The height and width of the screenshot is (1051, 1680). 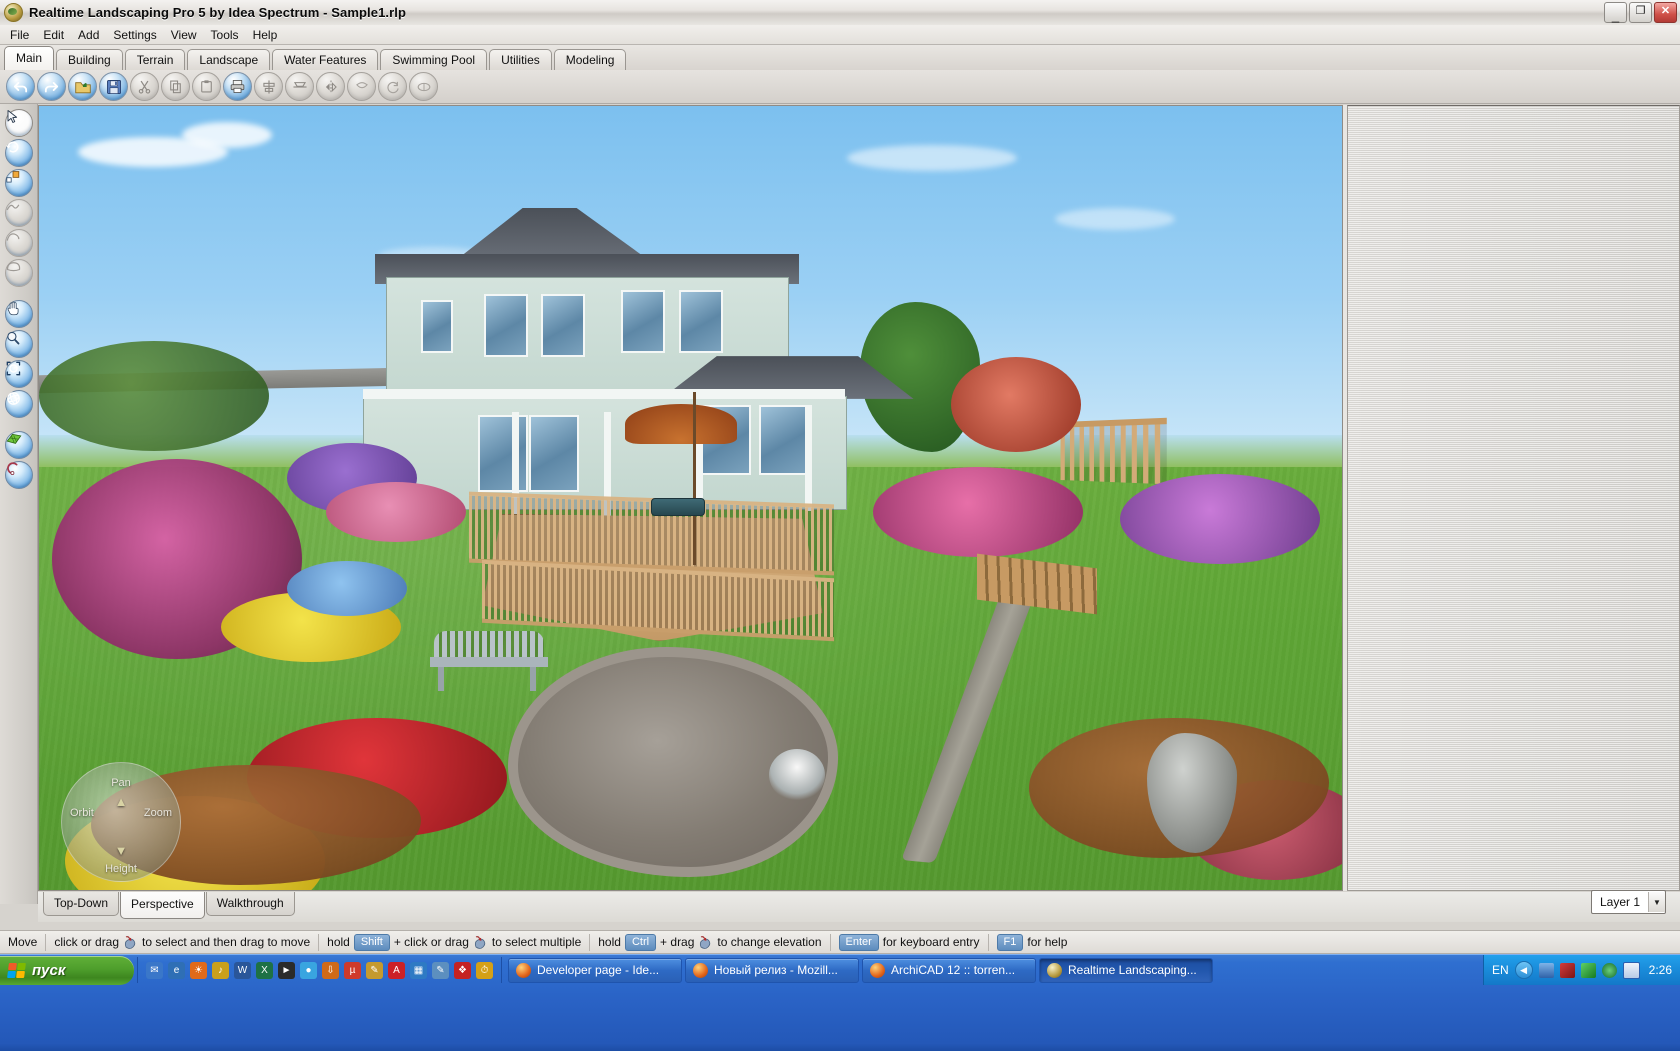 What do you see at coordinates (89, 59) in the screenshot?
I see `tab-building: Building` at bounding box center [89, 59].